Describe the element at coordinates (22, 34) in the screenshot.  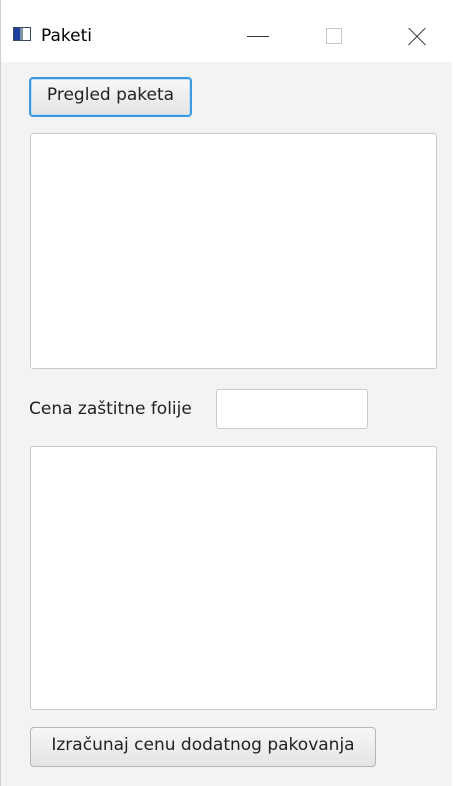
I see `java-app-icon` at that location.